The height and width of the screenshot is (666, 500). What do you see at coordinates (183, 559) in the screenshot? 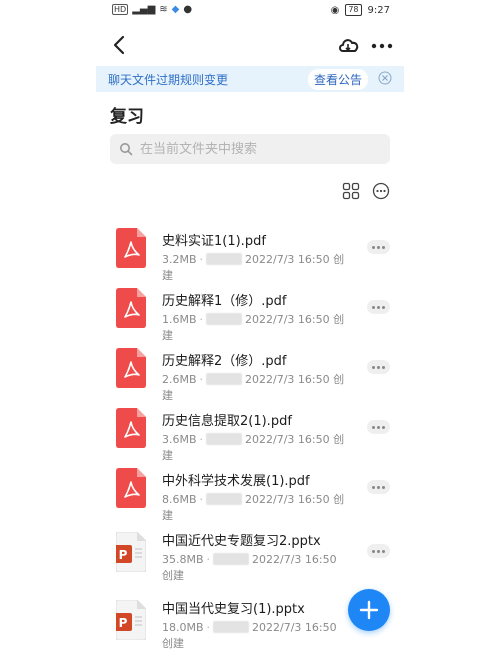
I see `file-size: 35.8MB` at bounding box center [183, 559].